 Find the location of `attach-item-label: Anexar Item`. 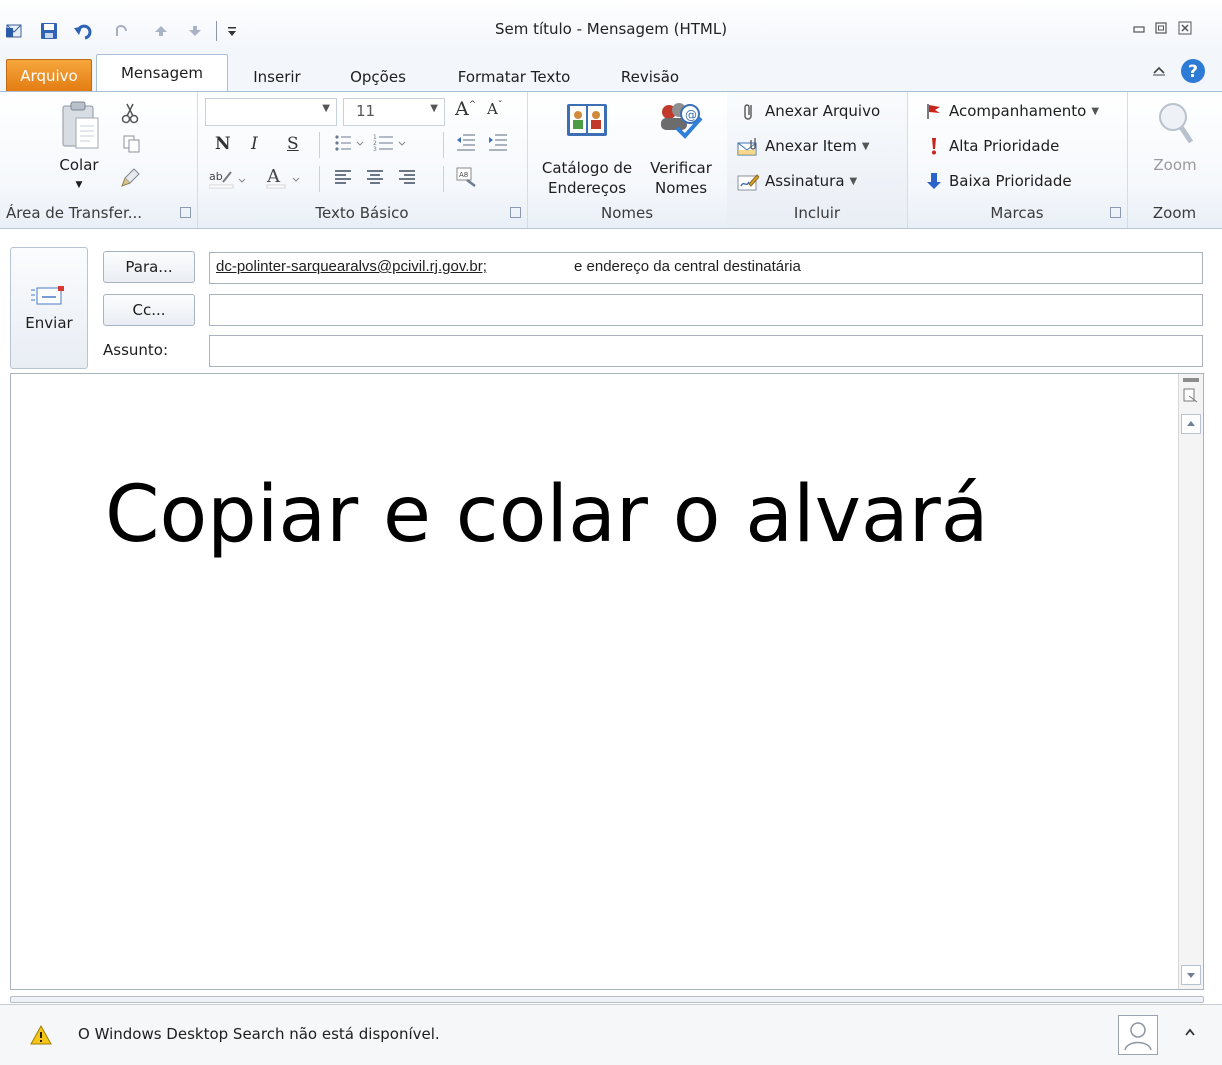

attach-item-label: Anexar Item is located at coordinates (811, 146).